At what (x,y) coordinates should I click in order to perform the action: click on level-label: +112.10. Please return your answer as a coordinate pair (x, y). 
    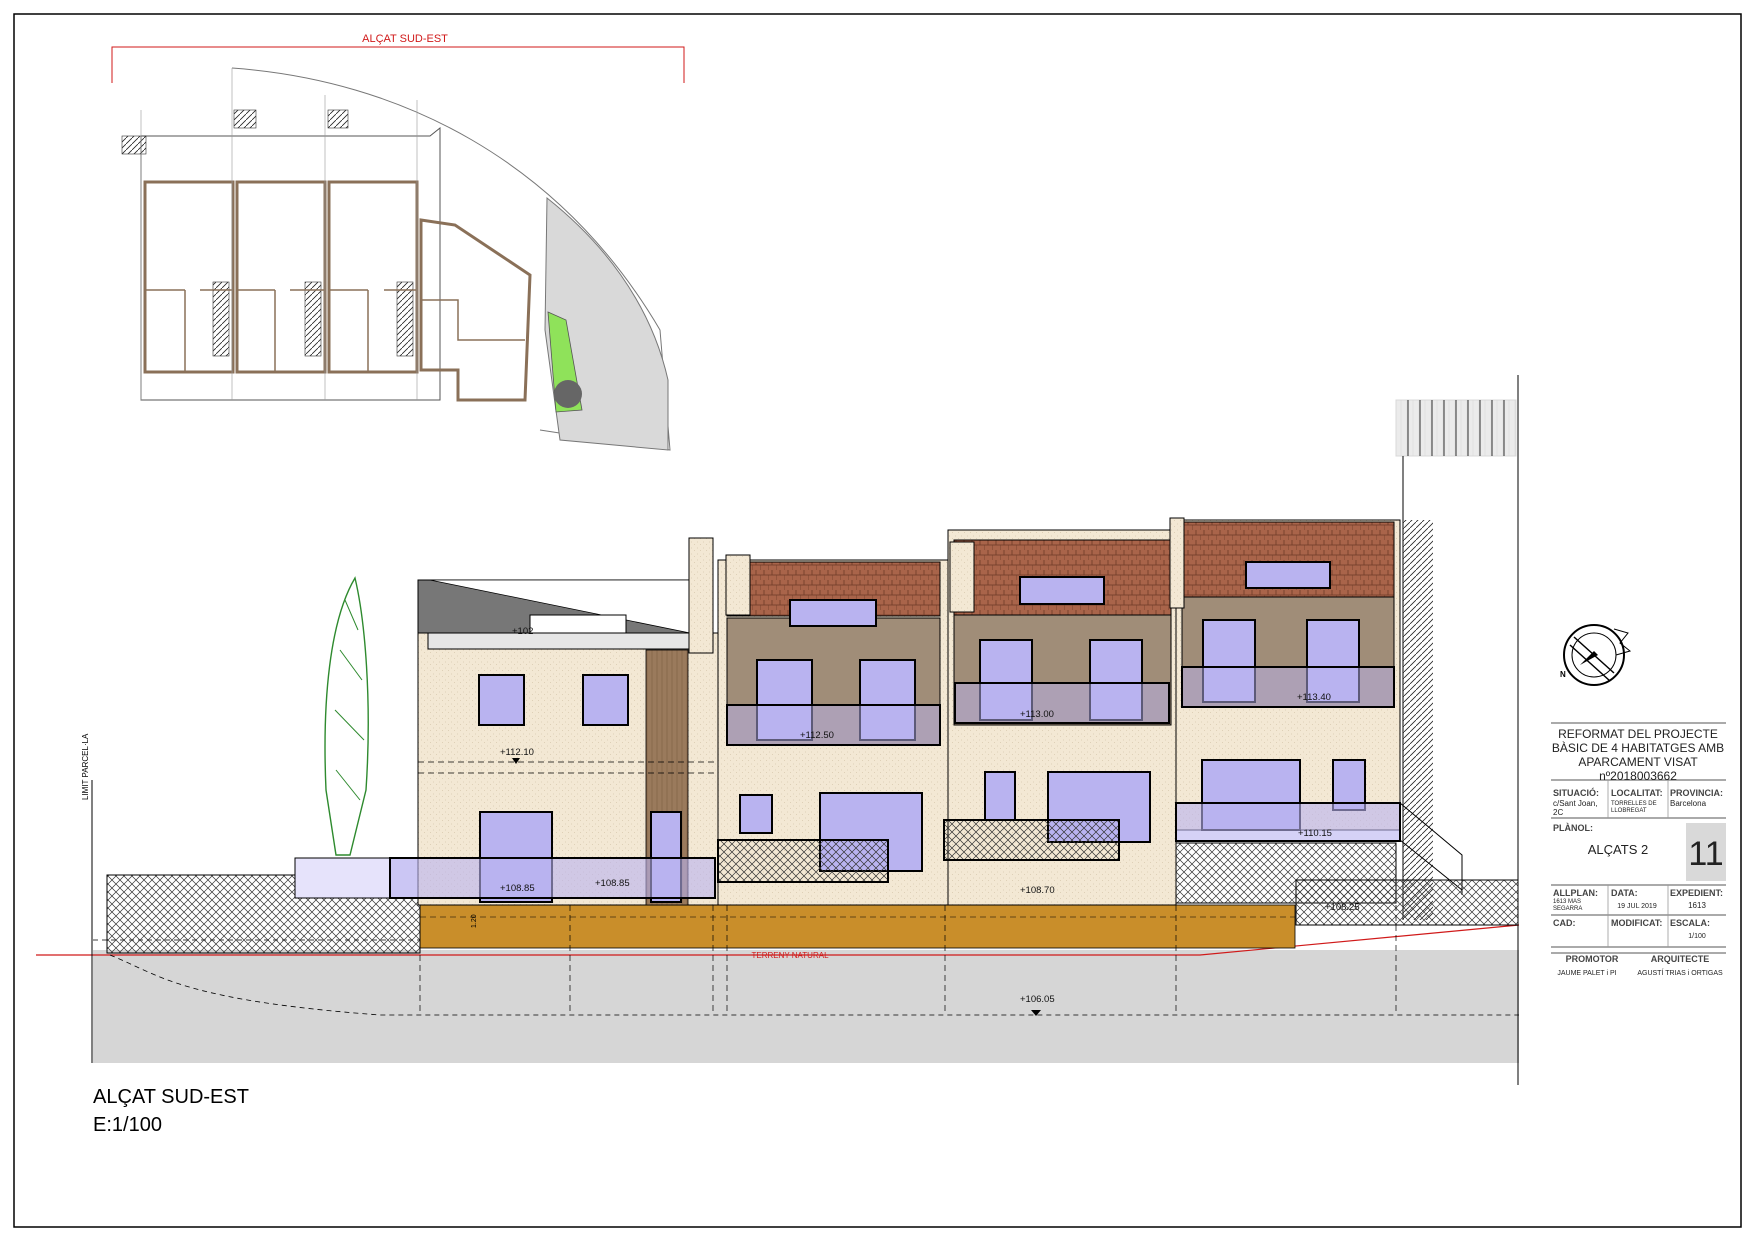
    Looking at the image, I should click on (517, 752).